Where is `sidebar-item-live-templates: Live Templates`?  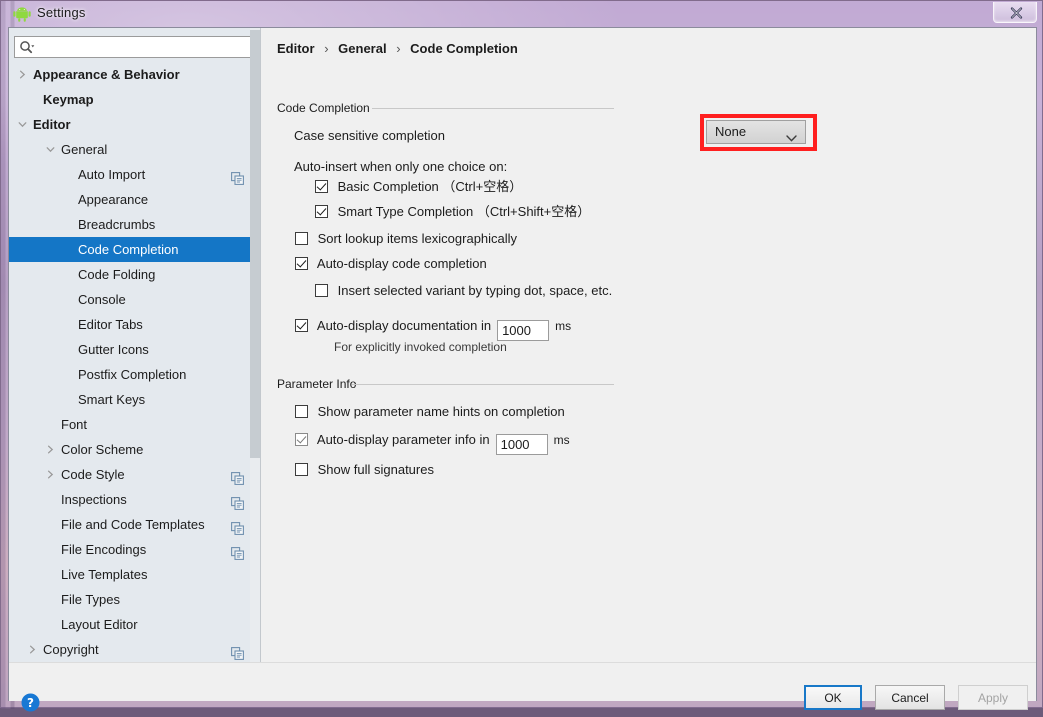 sidebar-item-live-templates: Live Templates is located at coordinates (134, 574).